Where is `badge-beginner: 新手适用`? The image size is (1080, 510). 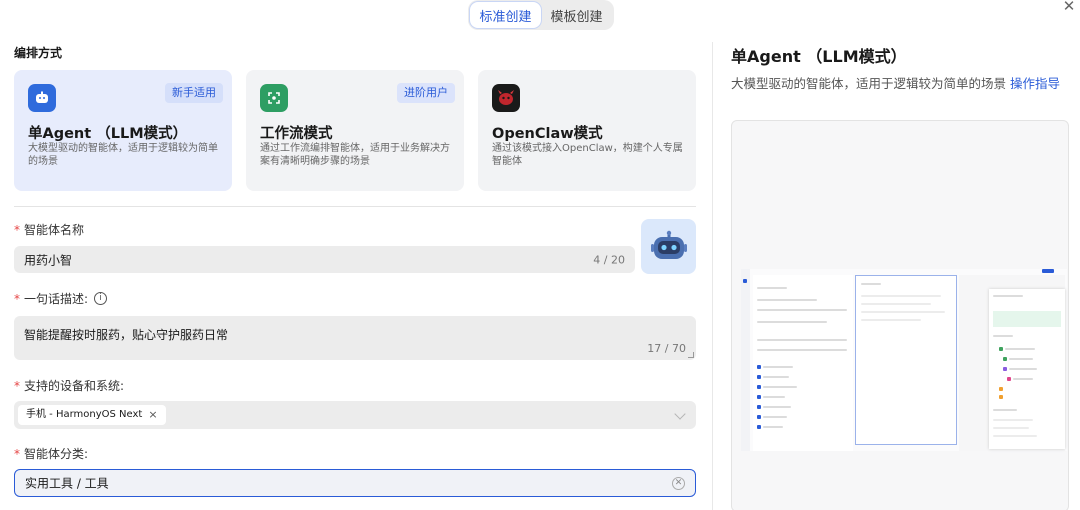 badge-beginner: 新手适用 is located at coordinates (194, 93).